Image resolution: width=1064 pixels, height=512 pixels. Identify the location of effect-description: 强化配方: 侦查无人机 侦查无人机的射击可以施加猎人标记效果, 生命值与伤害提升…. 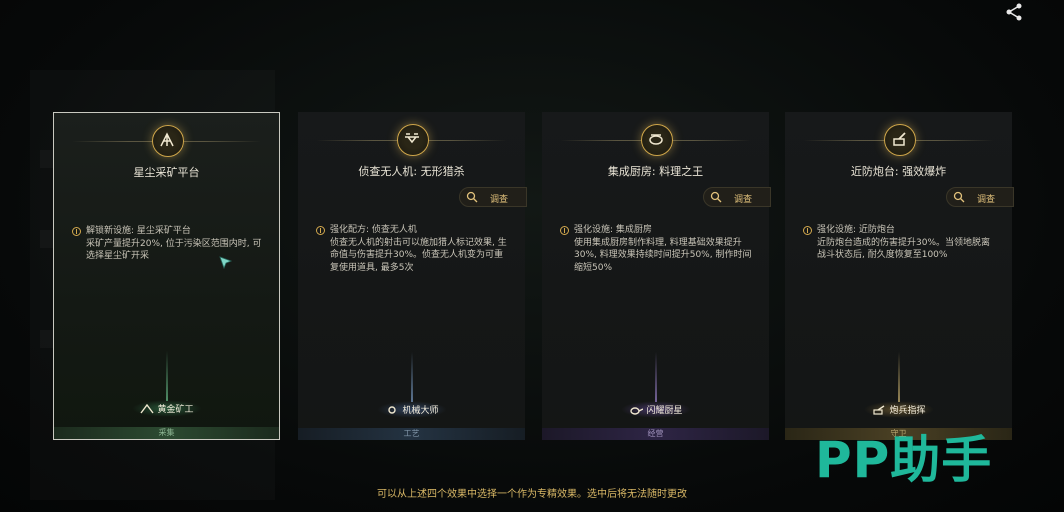
(413, 249).